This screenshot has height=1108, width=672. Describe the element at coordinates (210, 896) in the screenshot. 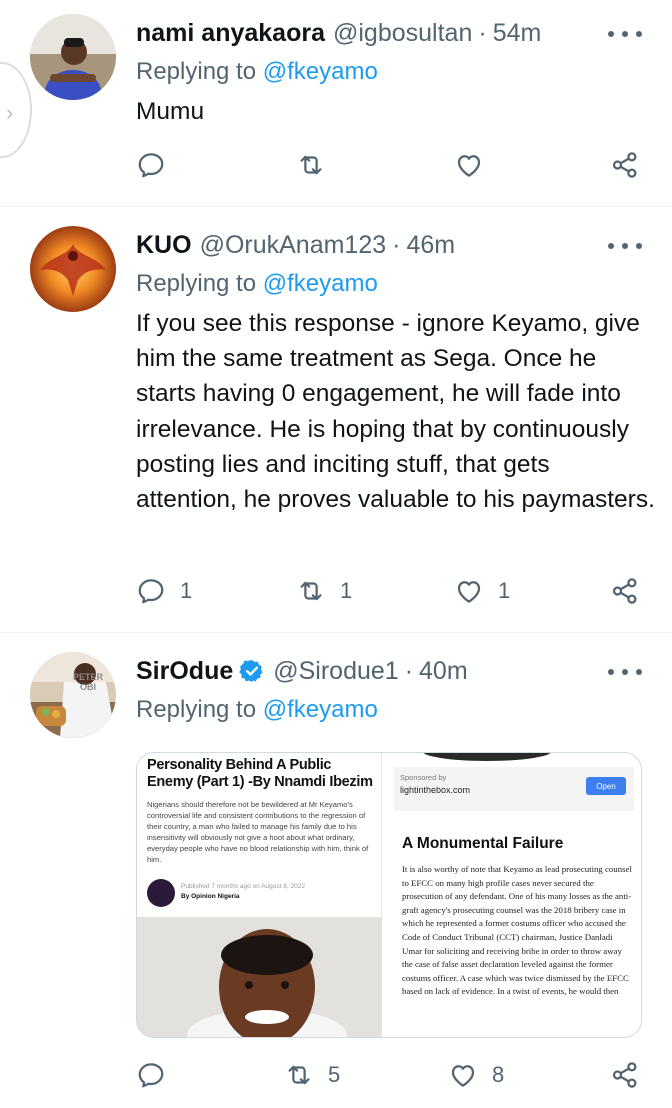

I see `article-byline: By Opinion Nigeria` at that location.